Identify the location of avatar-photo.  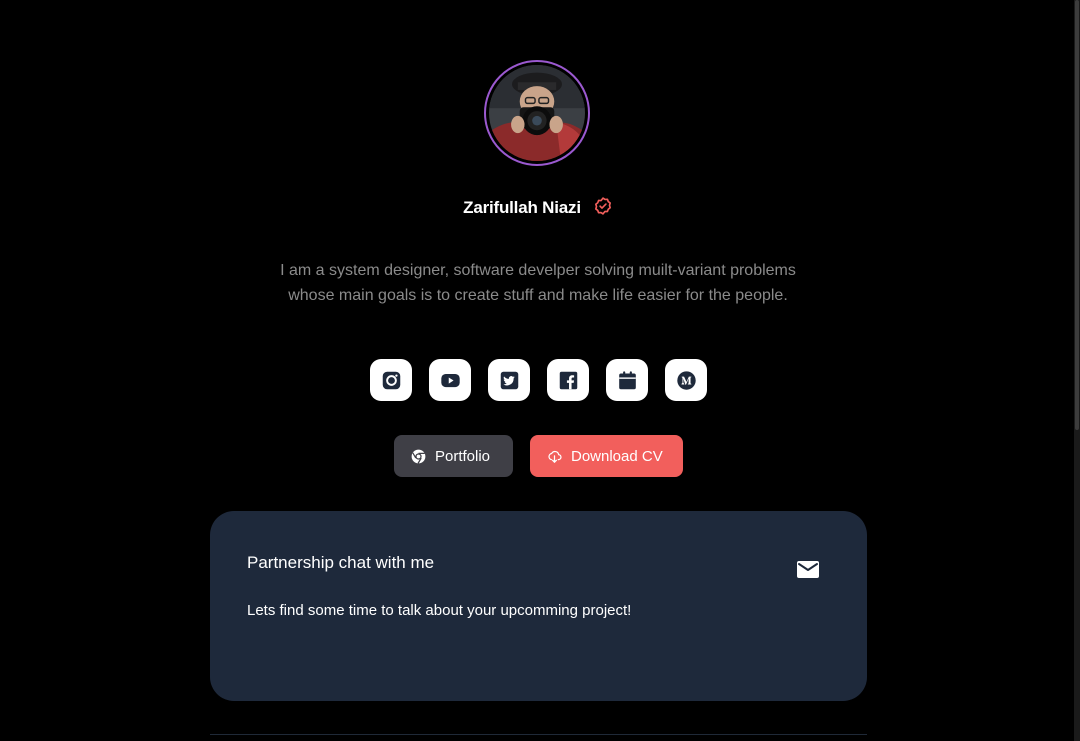
(537, 113).